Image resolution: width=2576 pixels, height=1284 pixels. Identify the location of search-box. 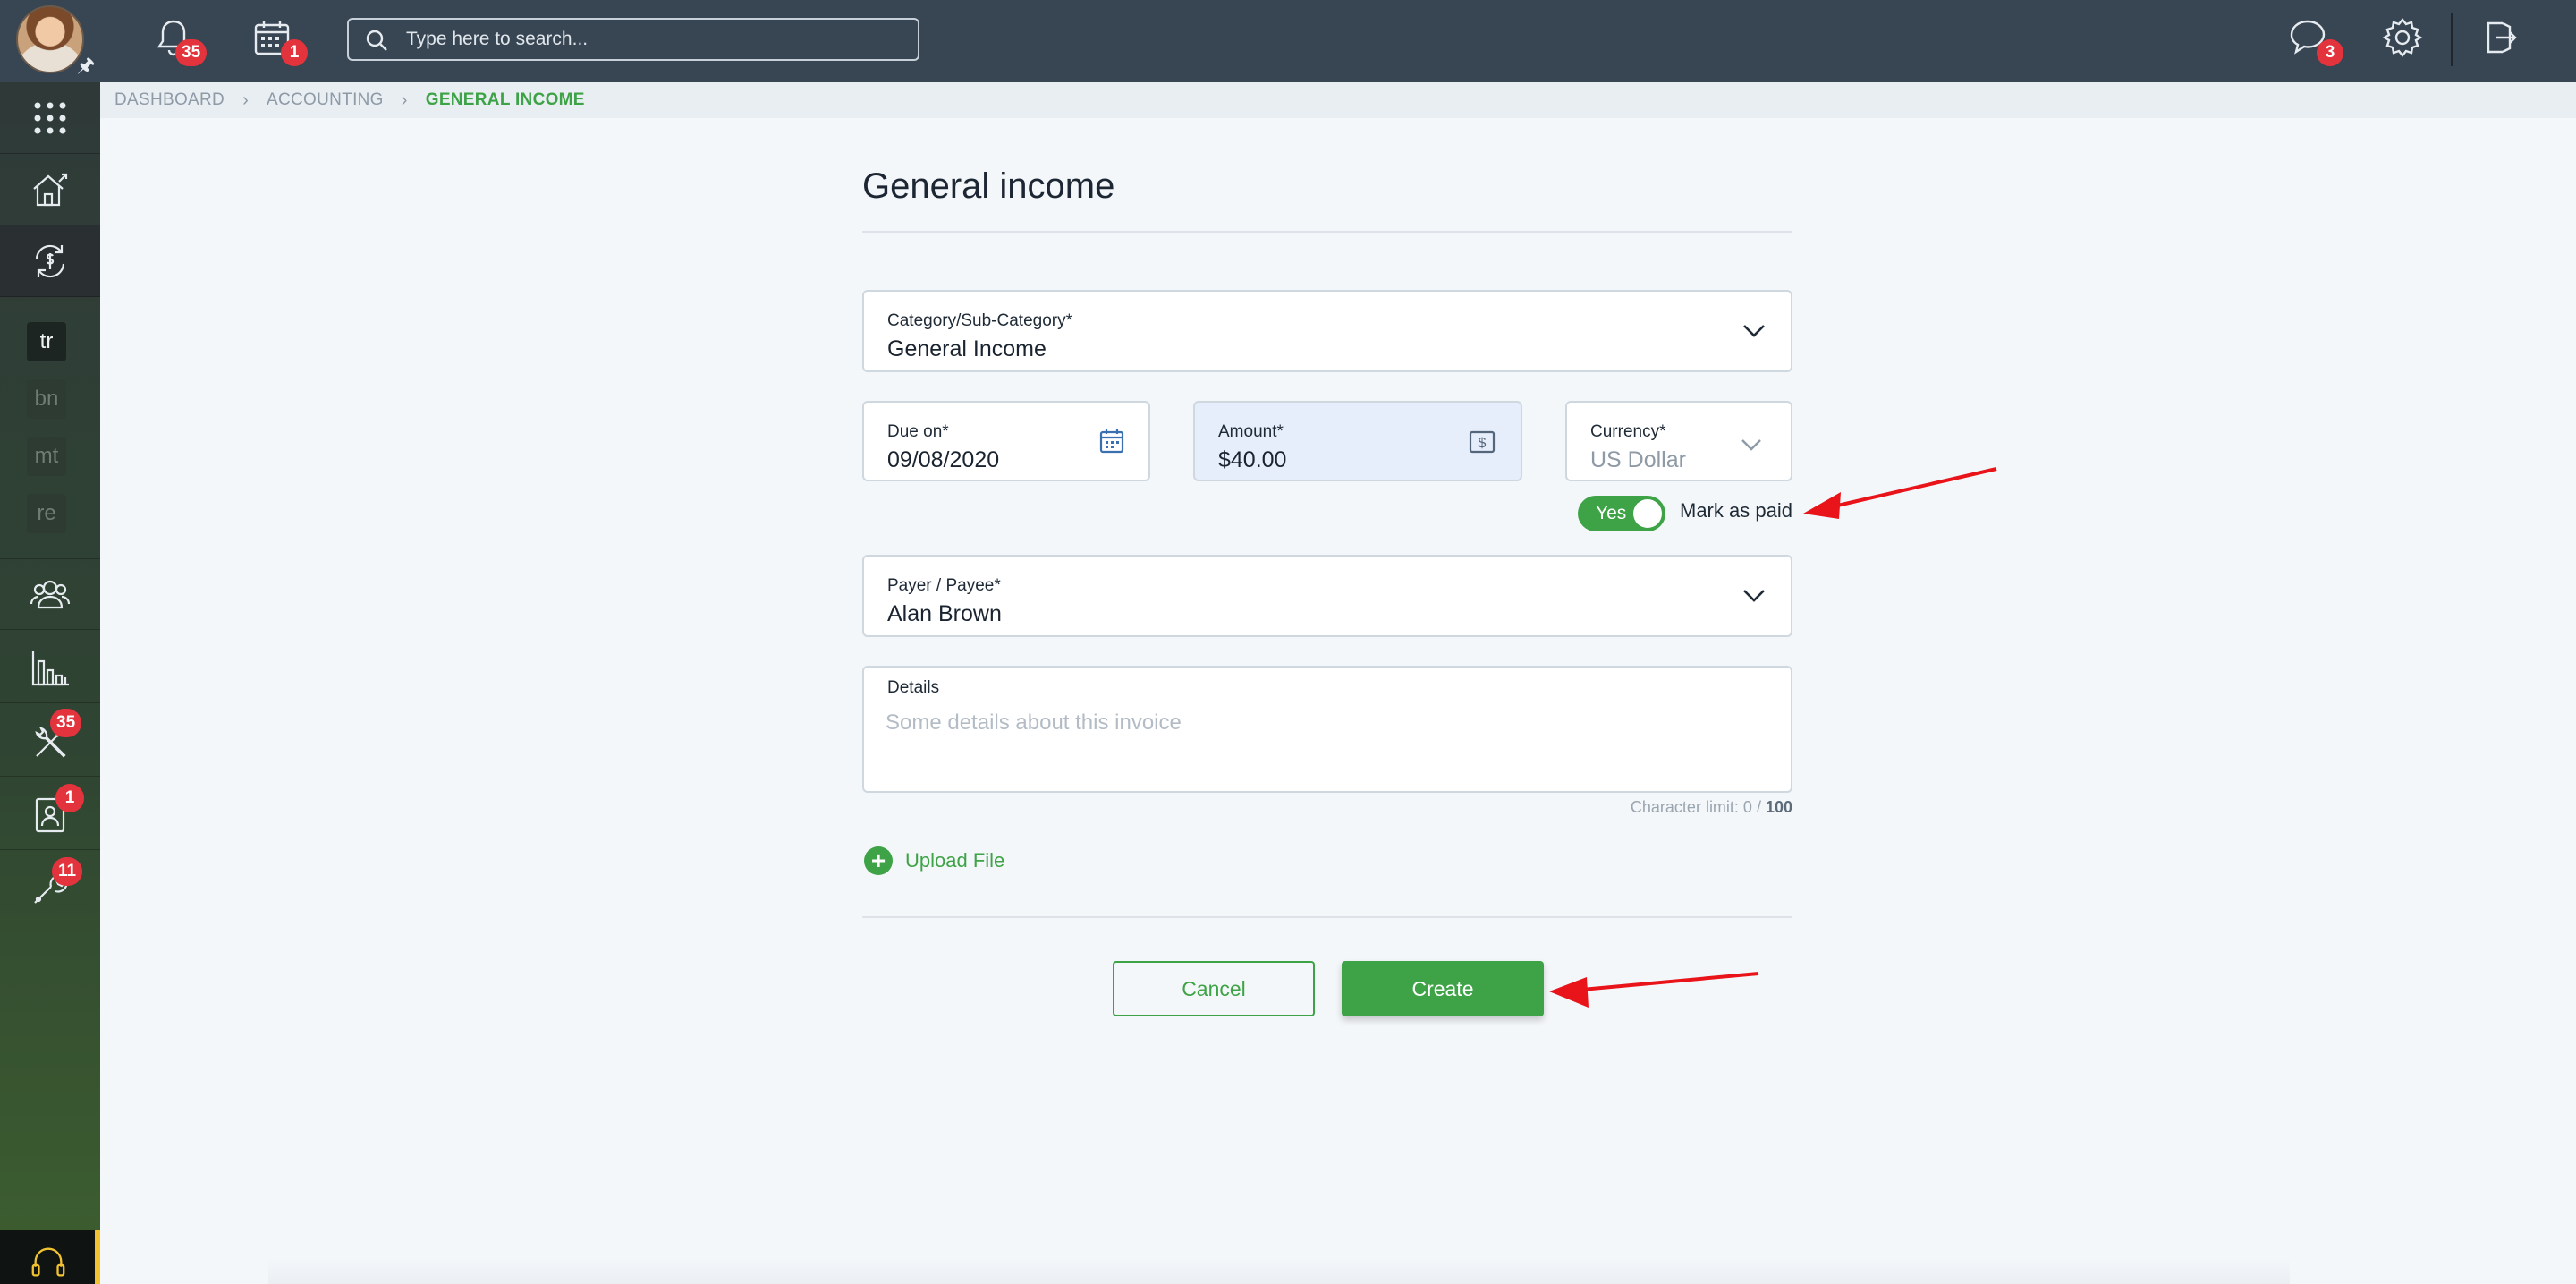
(633, 39).